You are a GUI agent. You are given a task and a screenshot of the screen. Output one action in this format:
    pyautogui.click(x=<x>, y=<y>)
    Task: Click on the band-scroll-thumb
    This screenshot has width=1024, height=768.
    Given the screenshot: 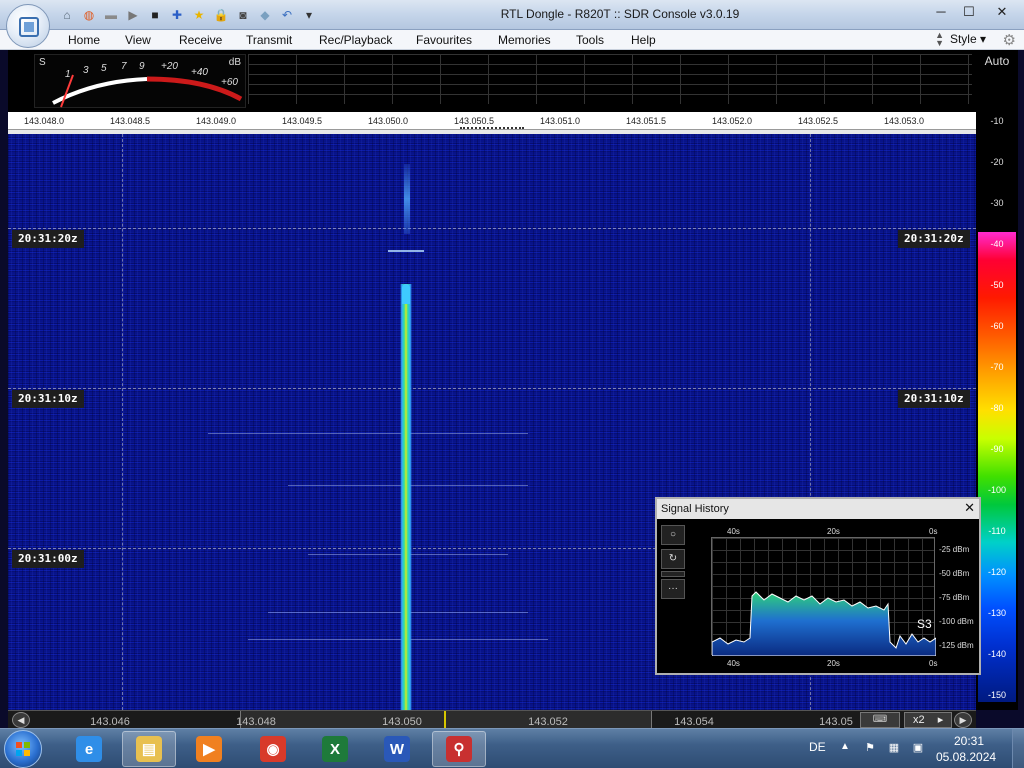 What is the action you would take?
    pyautogui.click(x=446, y=720)
    